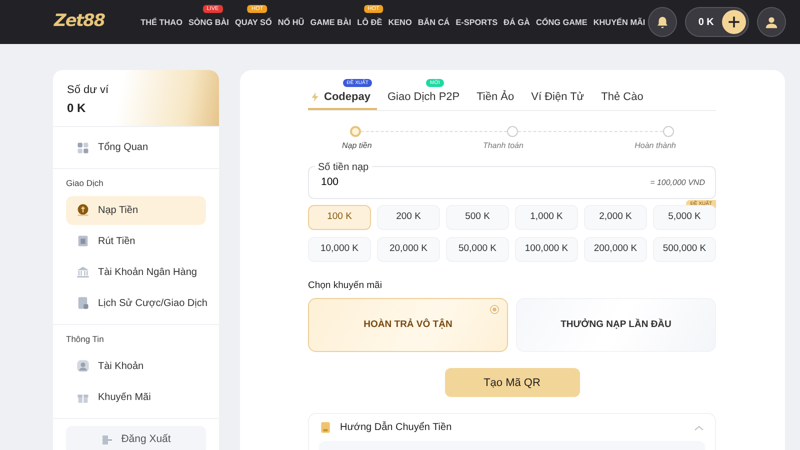 The height and width of the screenshot is (450, 800). What do you see at coordinates (315, 97) in the screenshot?
I see `bolt-icon` at bounding box center [315, 97].